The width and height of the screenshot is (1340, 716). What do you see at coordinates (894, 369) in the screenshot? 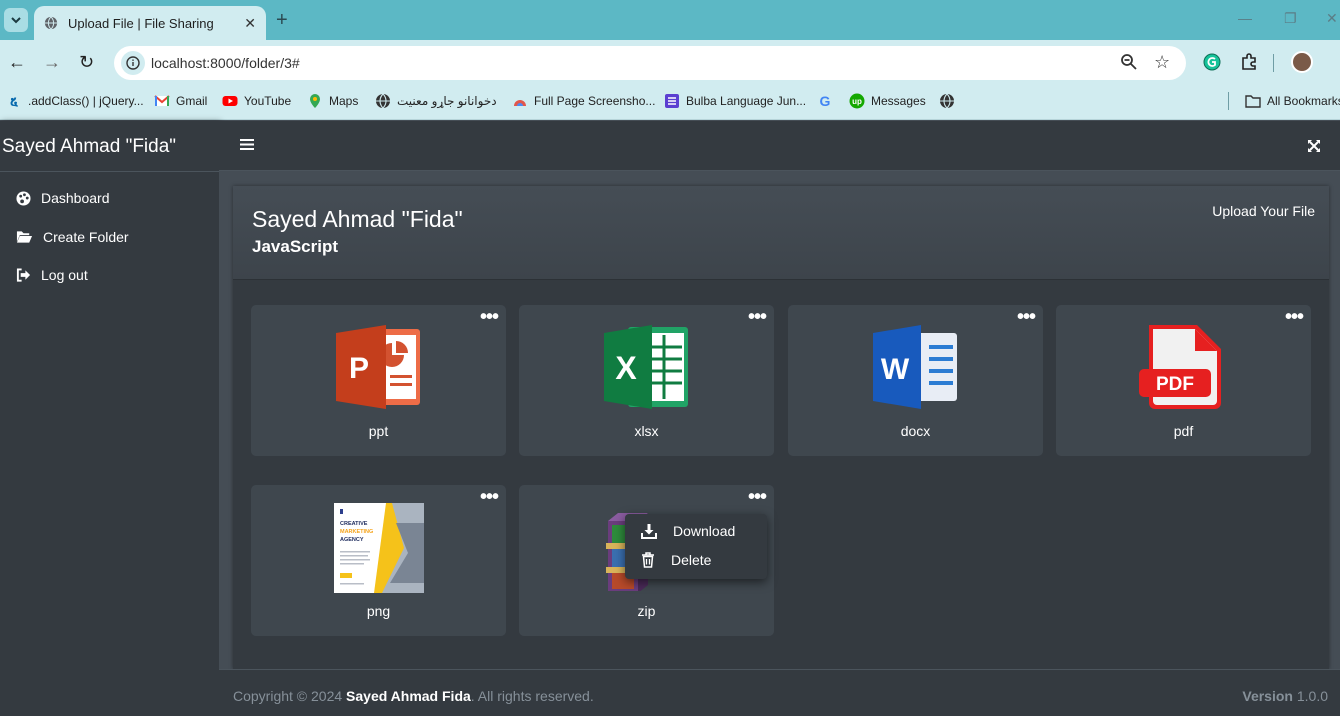
I see `svg-text: W` at bounding box center [894, 369].